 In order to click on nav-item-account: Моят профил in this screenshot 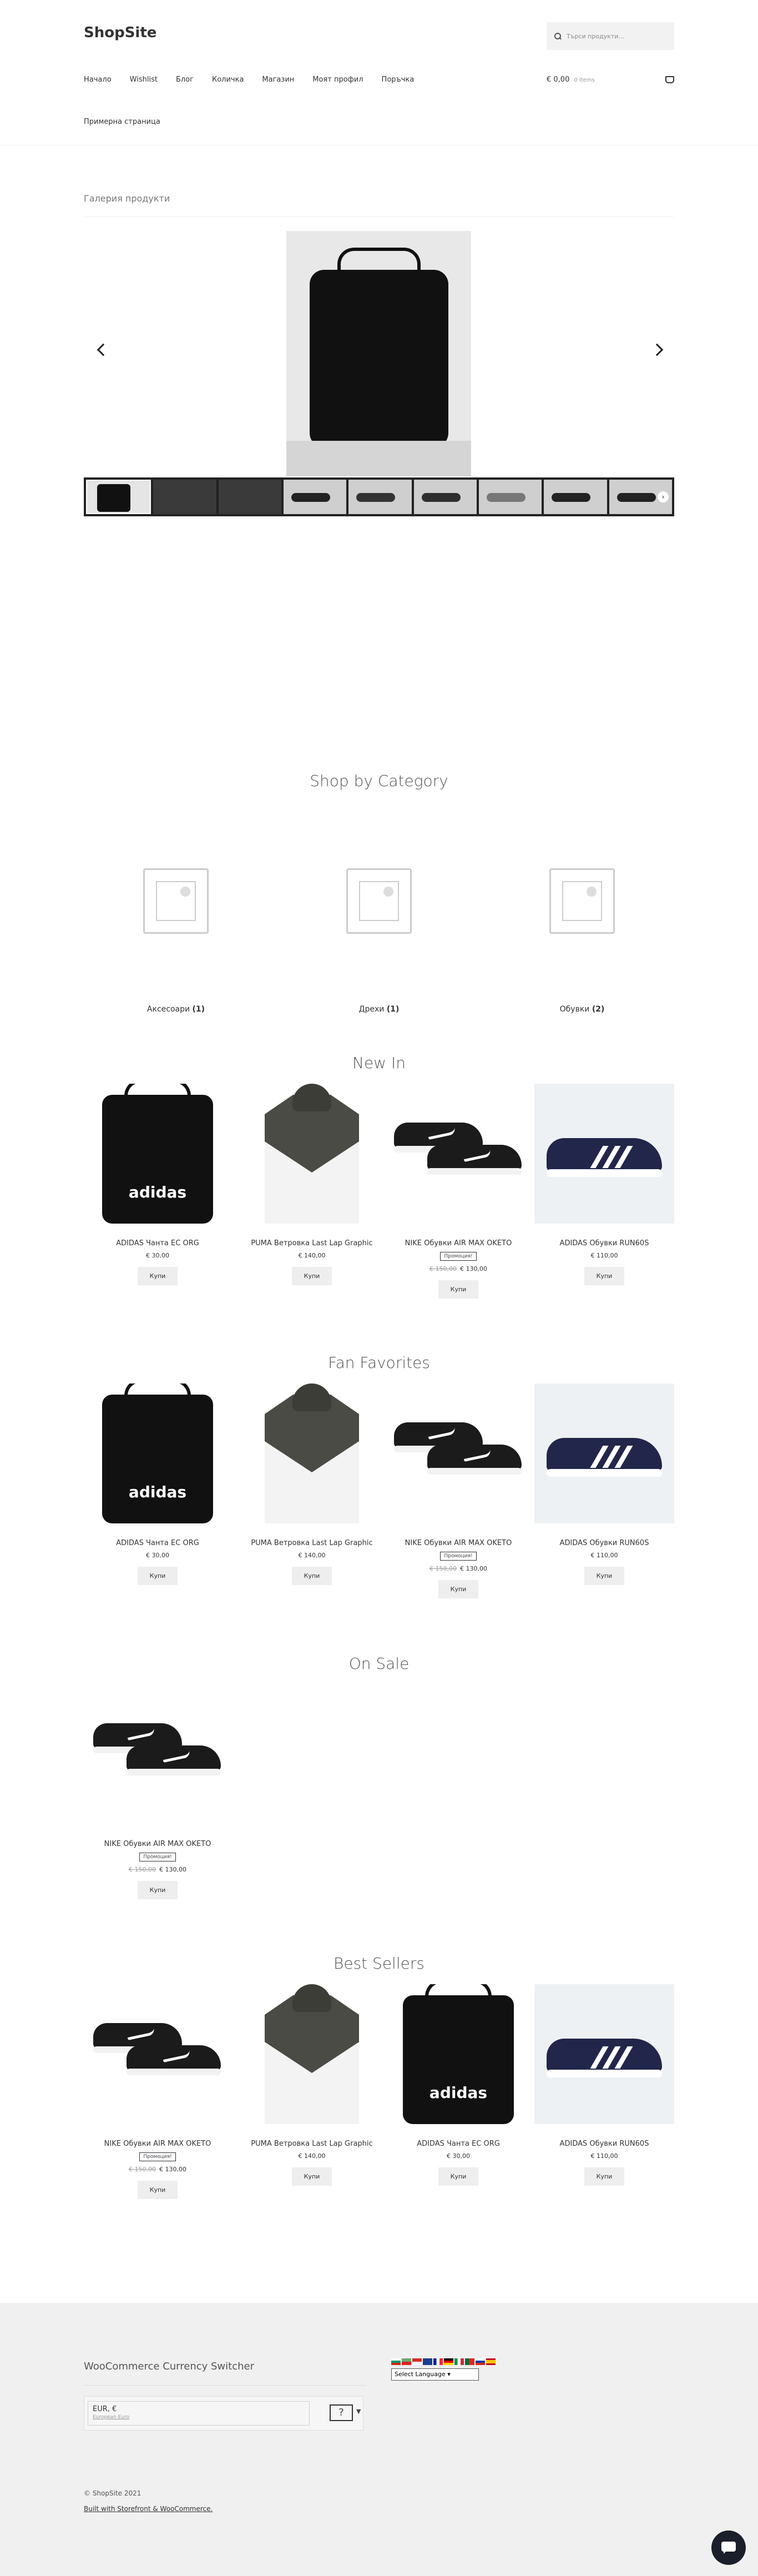, I will do `click(337, 80)`.